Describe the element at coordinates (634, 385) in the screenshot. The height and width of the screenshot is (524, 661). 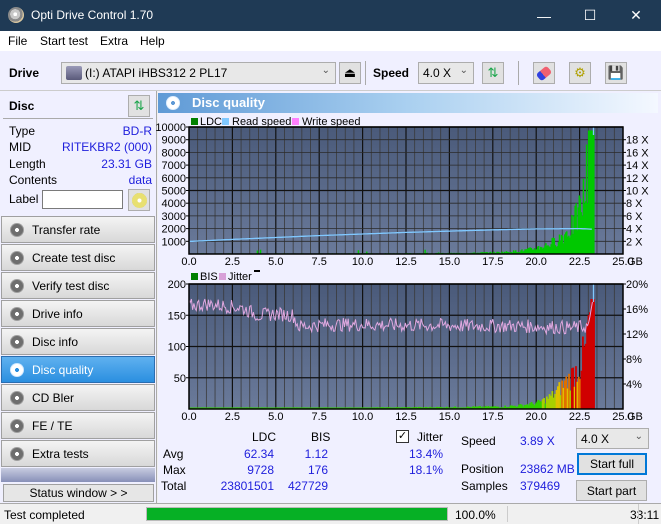
I see `y2-tick-label: 4%` at that location.